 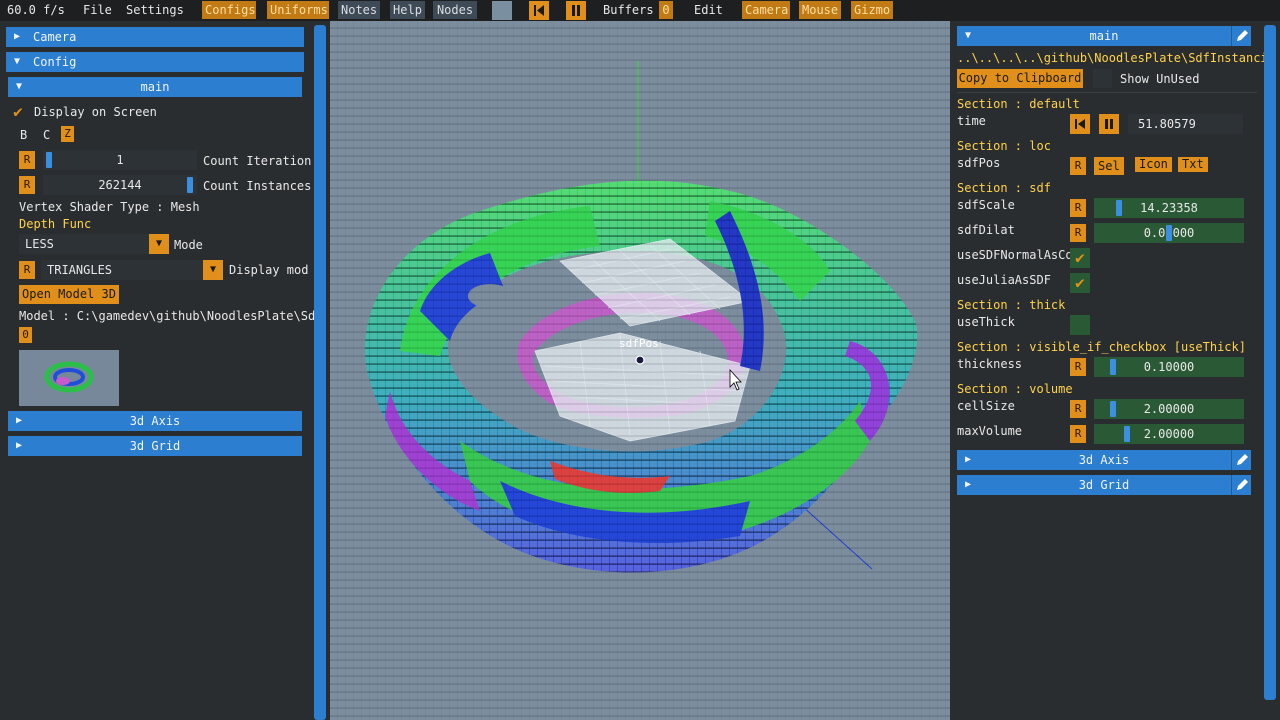 I want to click on sdfscale-slider: 14.23358, so click(x=1169, y=208).